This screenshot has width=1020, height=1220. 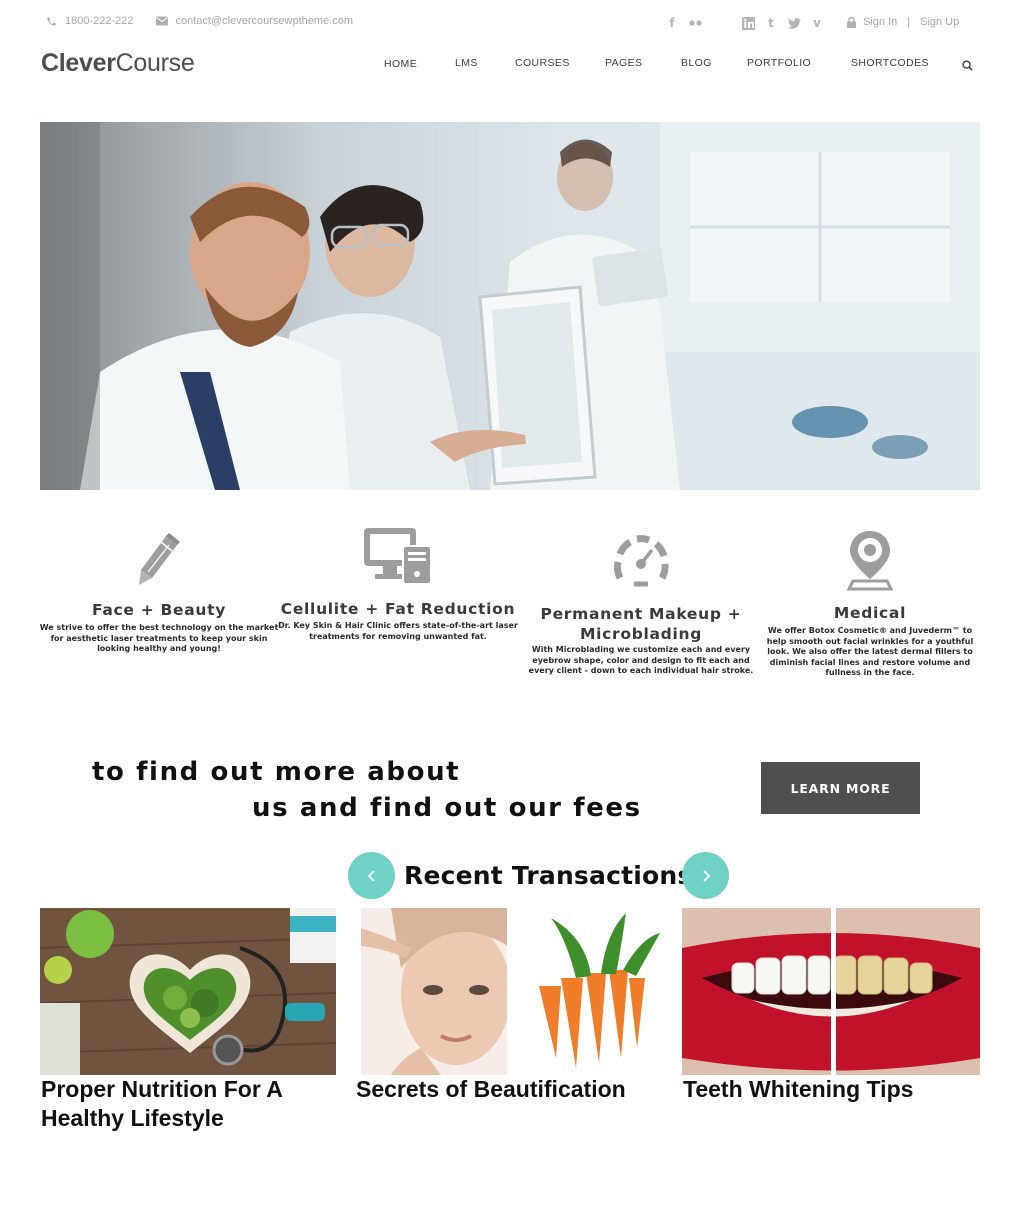 I want to click on email-address: contact@clevercoursewptheme.com, so click(x=264, y=21).